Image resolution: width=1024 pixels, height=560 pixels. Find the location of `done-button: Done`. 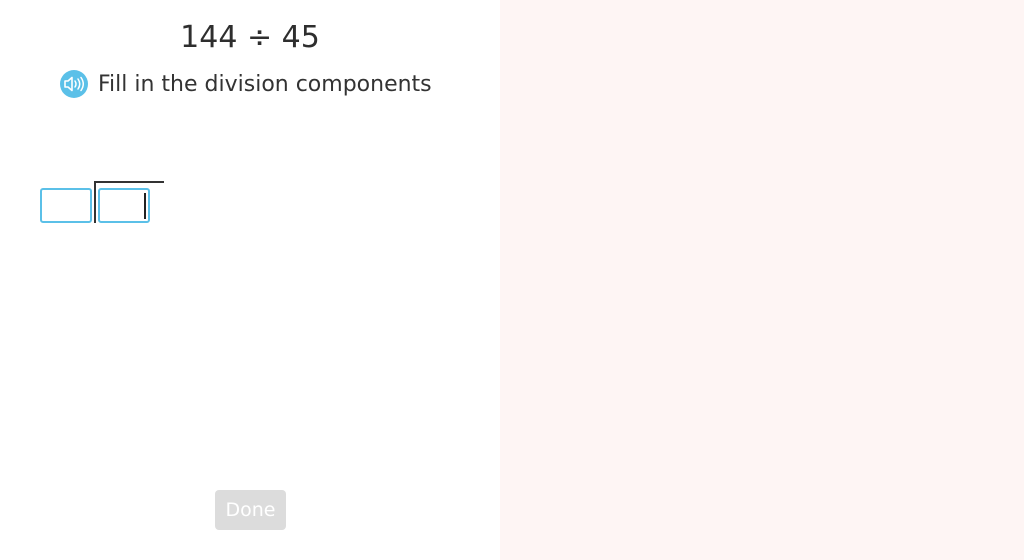

done-button: Done is located at coordinates (250, 510).